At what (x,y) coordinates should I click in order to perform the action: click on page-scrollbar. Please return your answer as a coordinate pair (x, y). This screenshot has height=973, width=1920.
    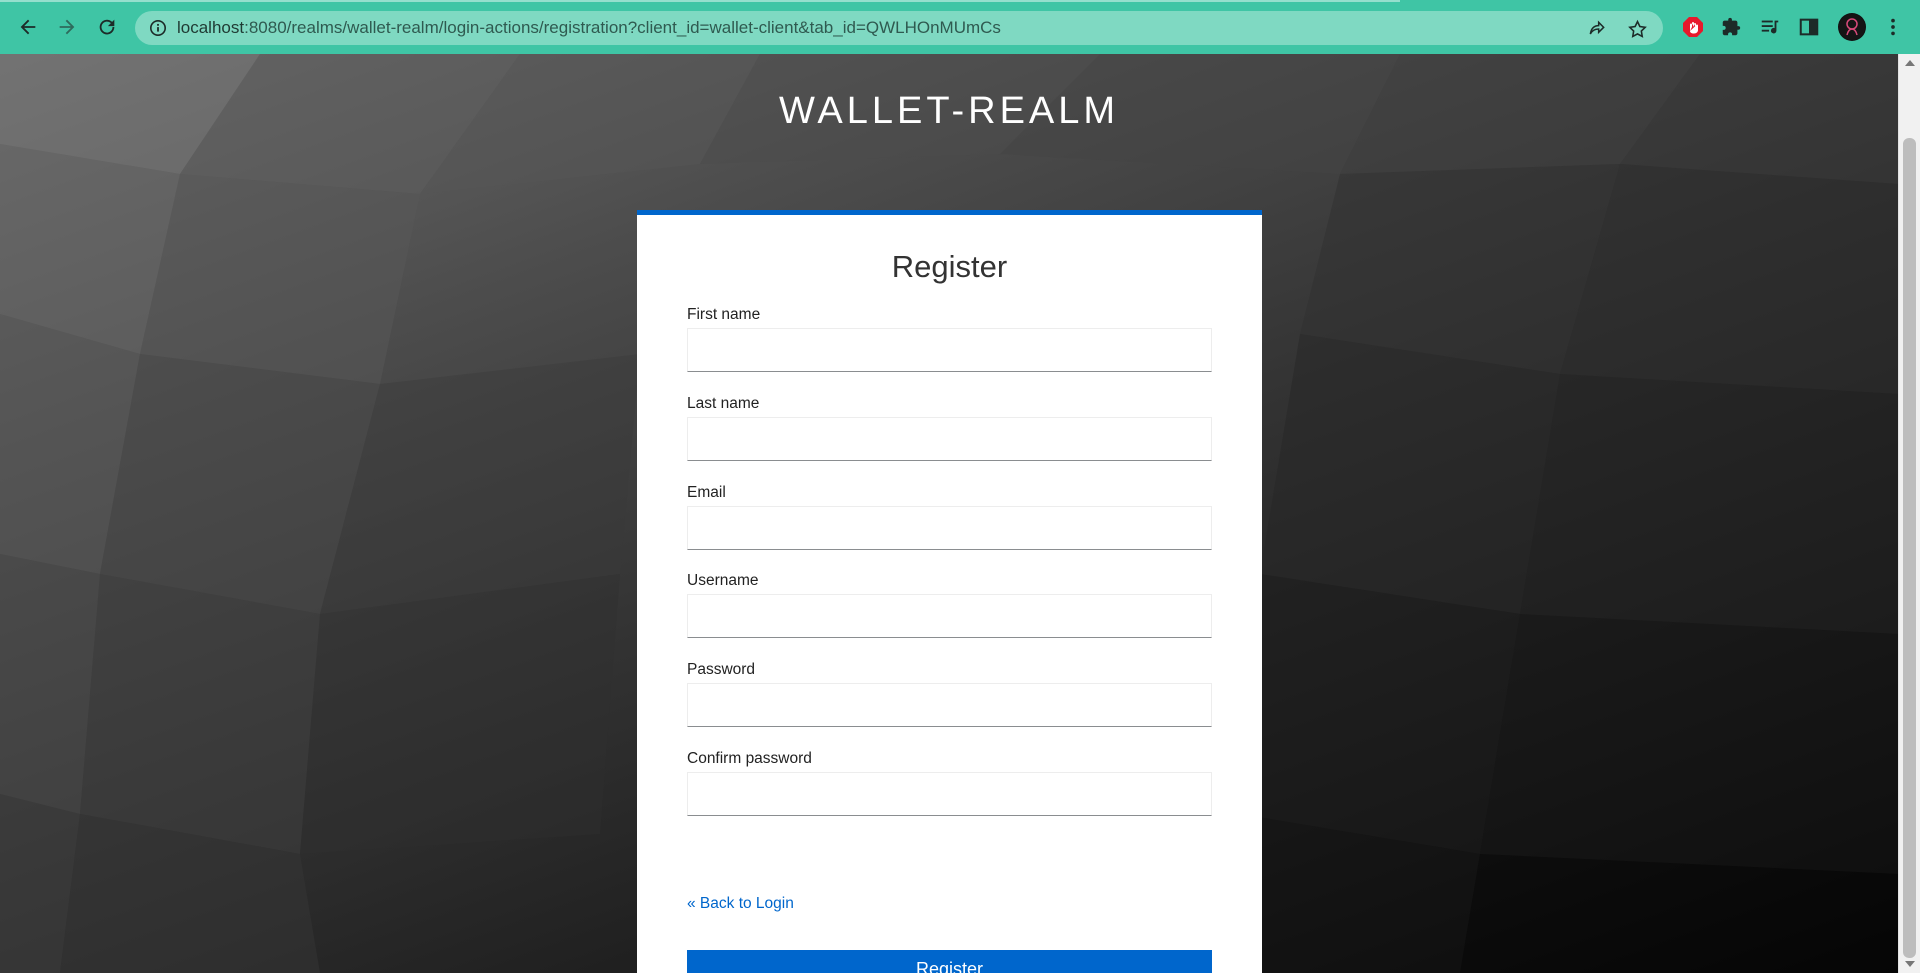
    Looking at the image, I should click on (1909, 513).